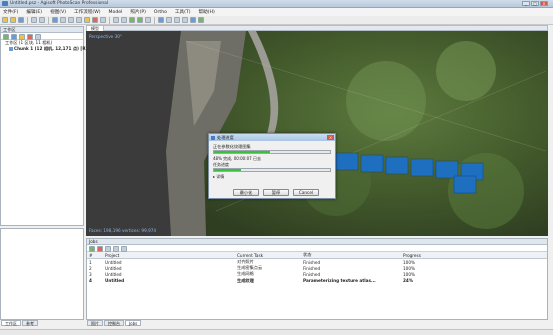  I want to click on tab-jobs: Jobs, so click(133, 323).